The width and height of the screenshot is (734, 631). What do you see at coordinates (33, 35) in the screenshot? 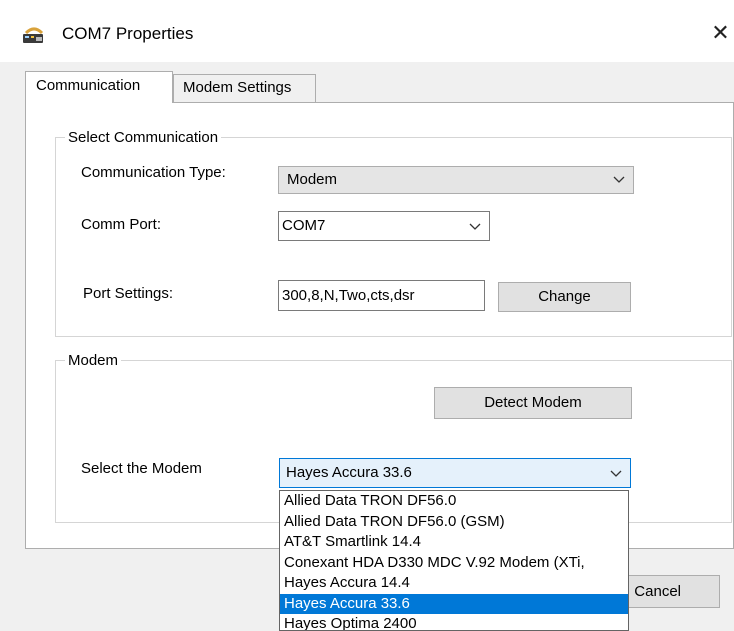
I see `modem-phone-icon` at bounding box center [33, 35].